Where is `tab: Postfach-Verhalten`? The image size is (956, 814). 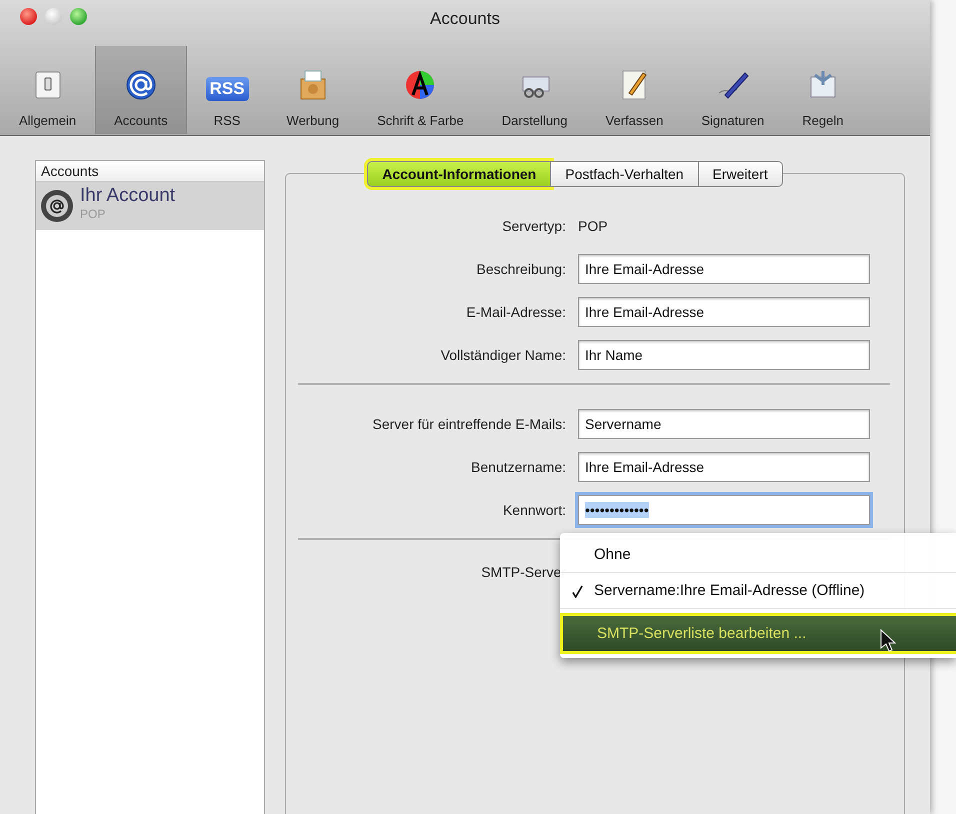 tab: Postfach-Verhalten is located at coordinates (625, 174).